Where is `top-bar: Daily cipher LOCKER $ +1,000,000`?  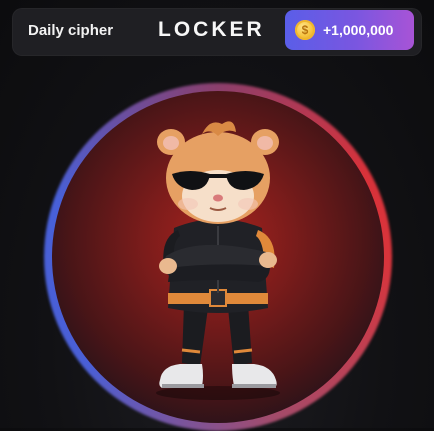
top-bar: Daily cipher LOCKER $ +1,000,000 is located at coordinates (217, 32).